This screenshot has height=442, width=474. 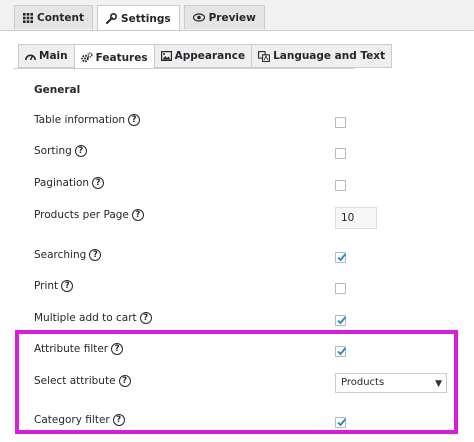 What do you see at coordinates (232, 17) in the screenshot?
I see `tab-preview-label: Preview` at bounding box center [232, 17].